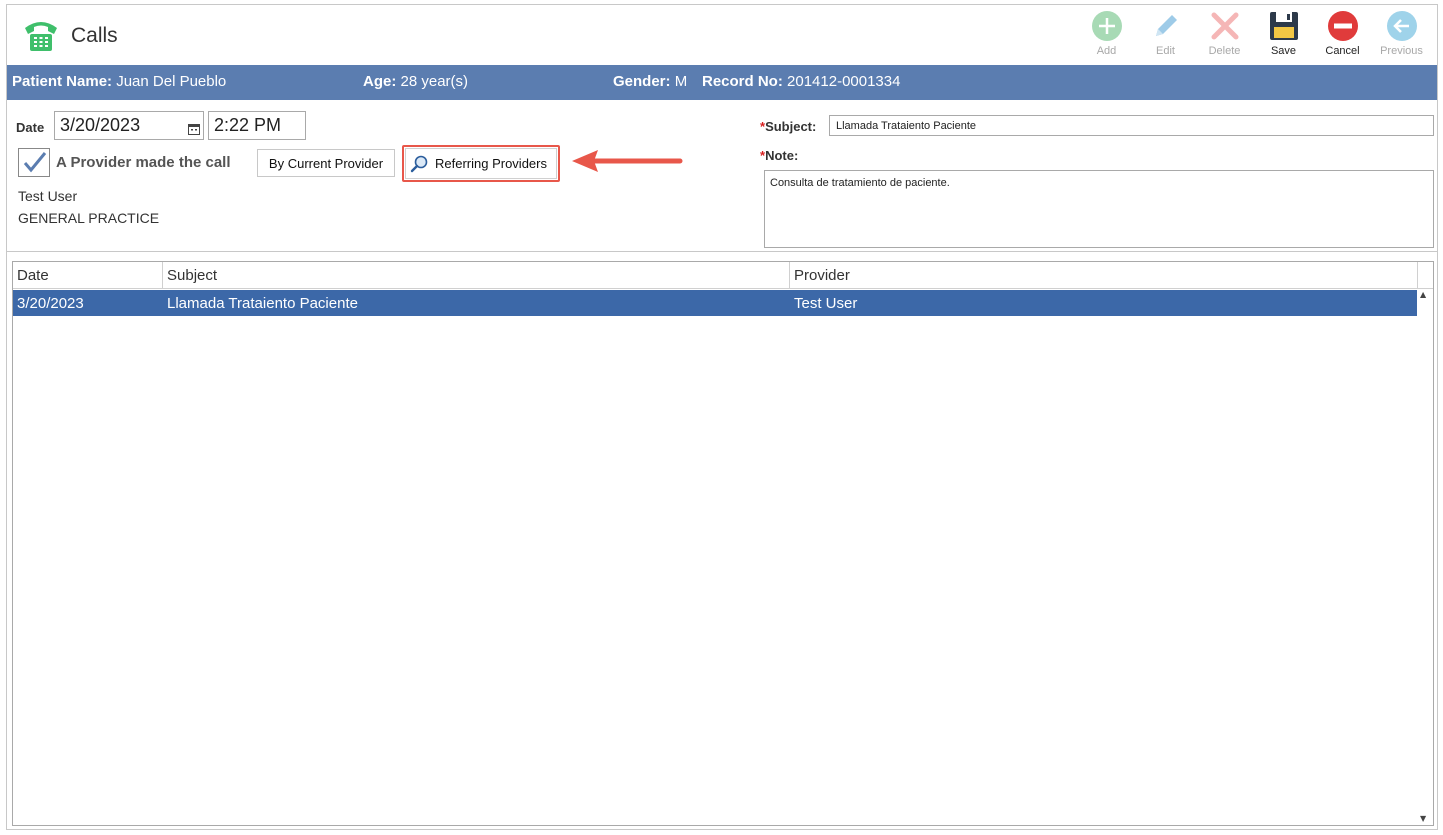 Image resolution: width=1443 pixels, height=835 pixels. I want to click on magnifier-icon, so click(419, 164).